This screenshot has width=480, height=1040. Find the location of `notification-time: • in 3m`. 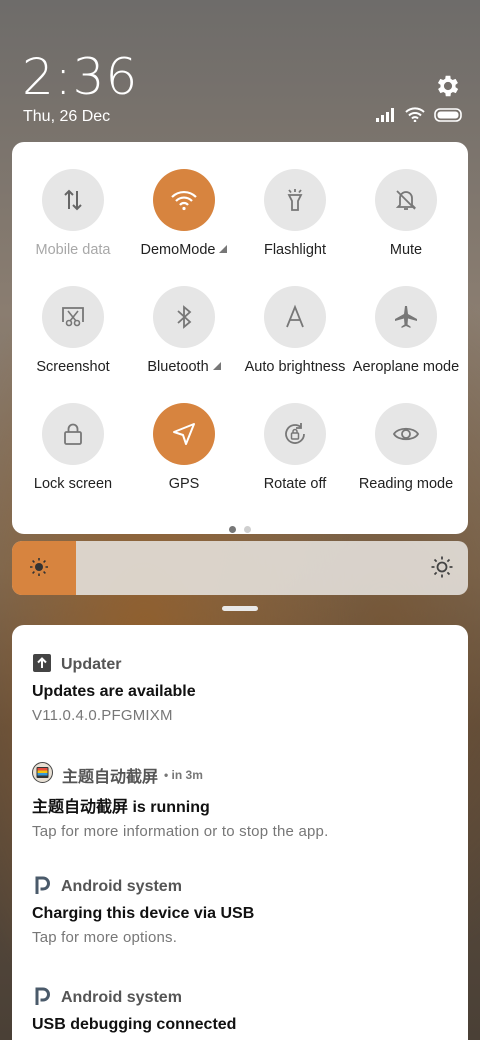

notification-time: • in 3m is located at coordinates (183, 775).